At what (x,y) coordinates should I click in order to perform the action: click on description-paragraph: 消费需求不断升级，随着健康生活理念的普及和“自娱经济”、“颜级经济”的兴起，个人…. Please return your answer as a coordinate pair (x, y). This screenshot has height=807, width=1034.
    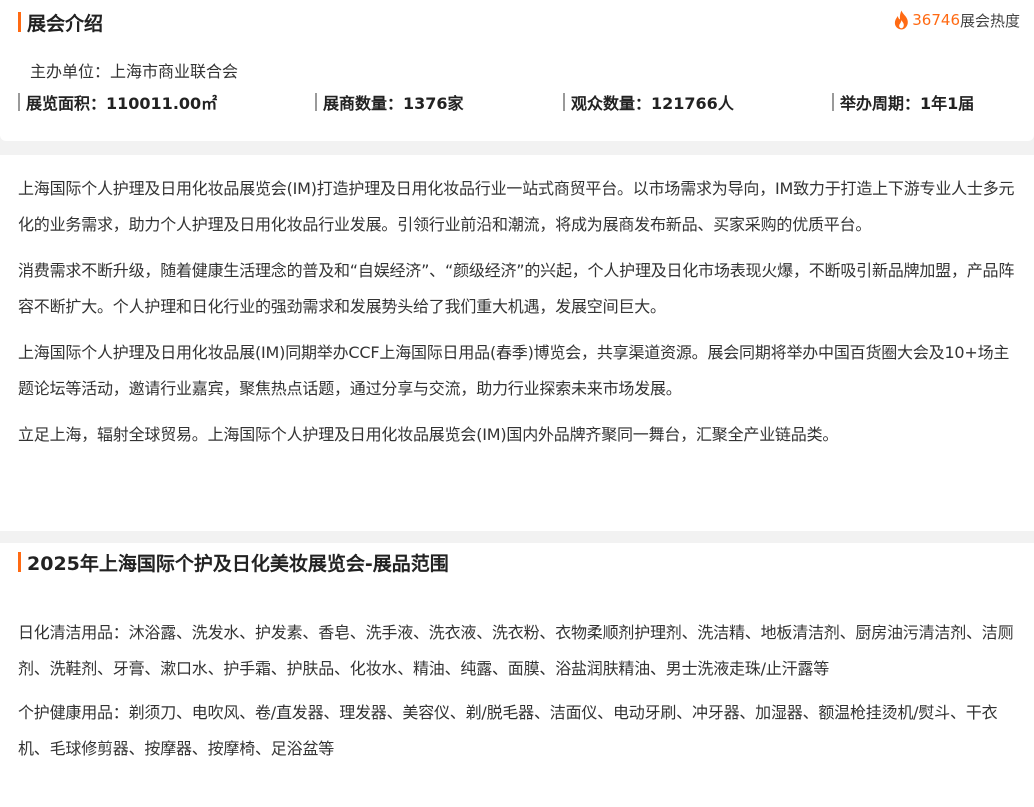
    Looking at the image, I should click on (516, 288).